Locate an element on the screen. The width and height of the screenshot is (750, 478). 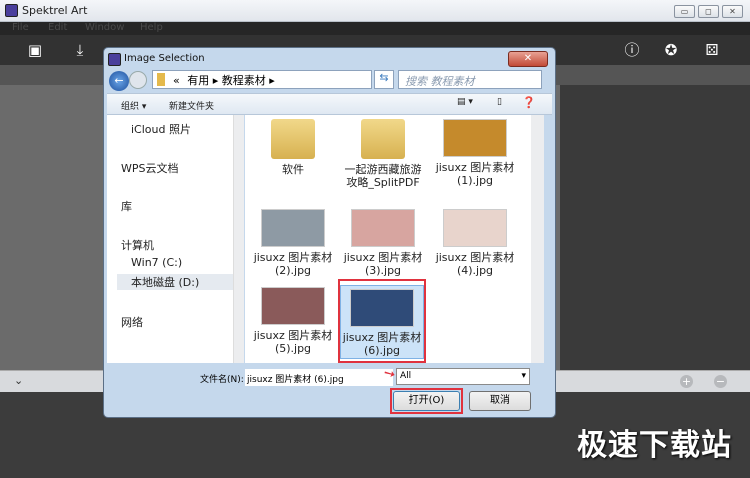
file-item: 一起游西藏旅游攻略_SplitPDF is located at coordinates (383, 154).